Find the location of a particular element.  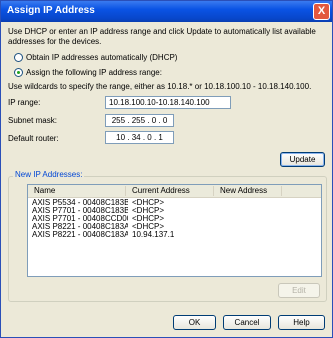

dhcp-label: Obtain IP addresses automatically (DHCP) is located at coordinates (101, 57).